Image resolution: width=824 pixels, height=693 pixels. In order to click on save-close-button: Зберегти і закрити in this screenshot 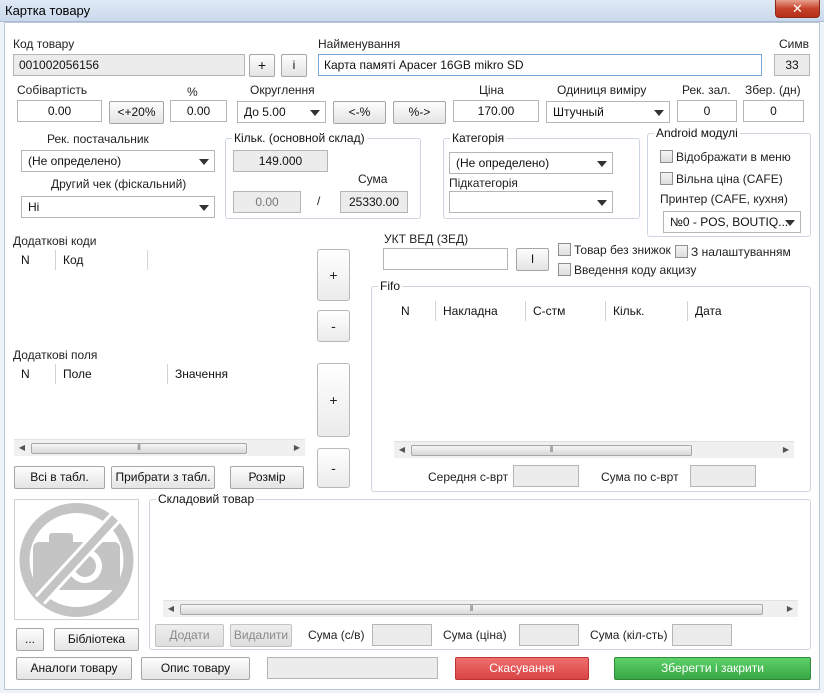, I will do `click(712, 668)`.